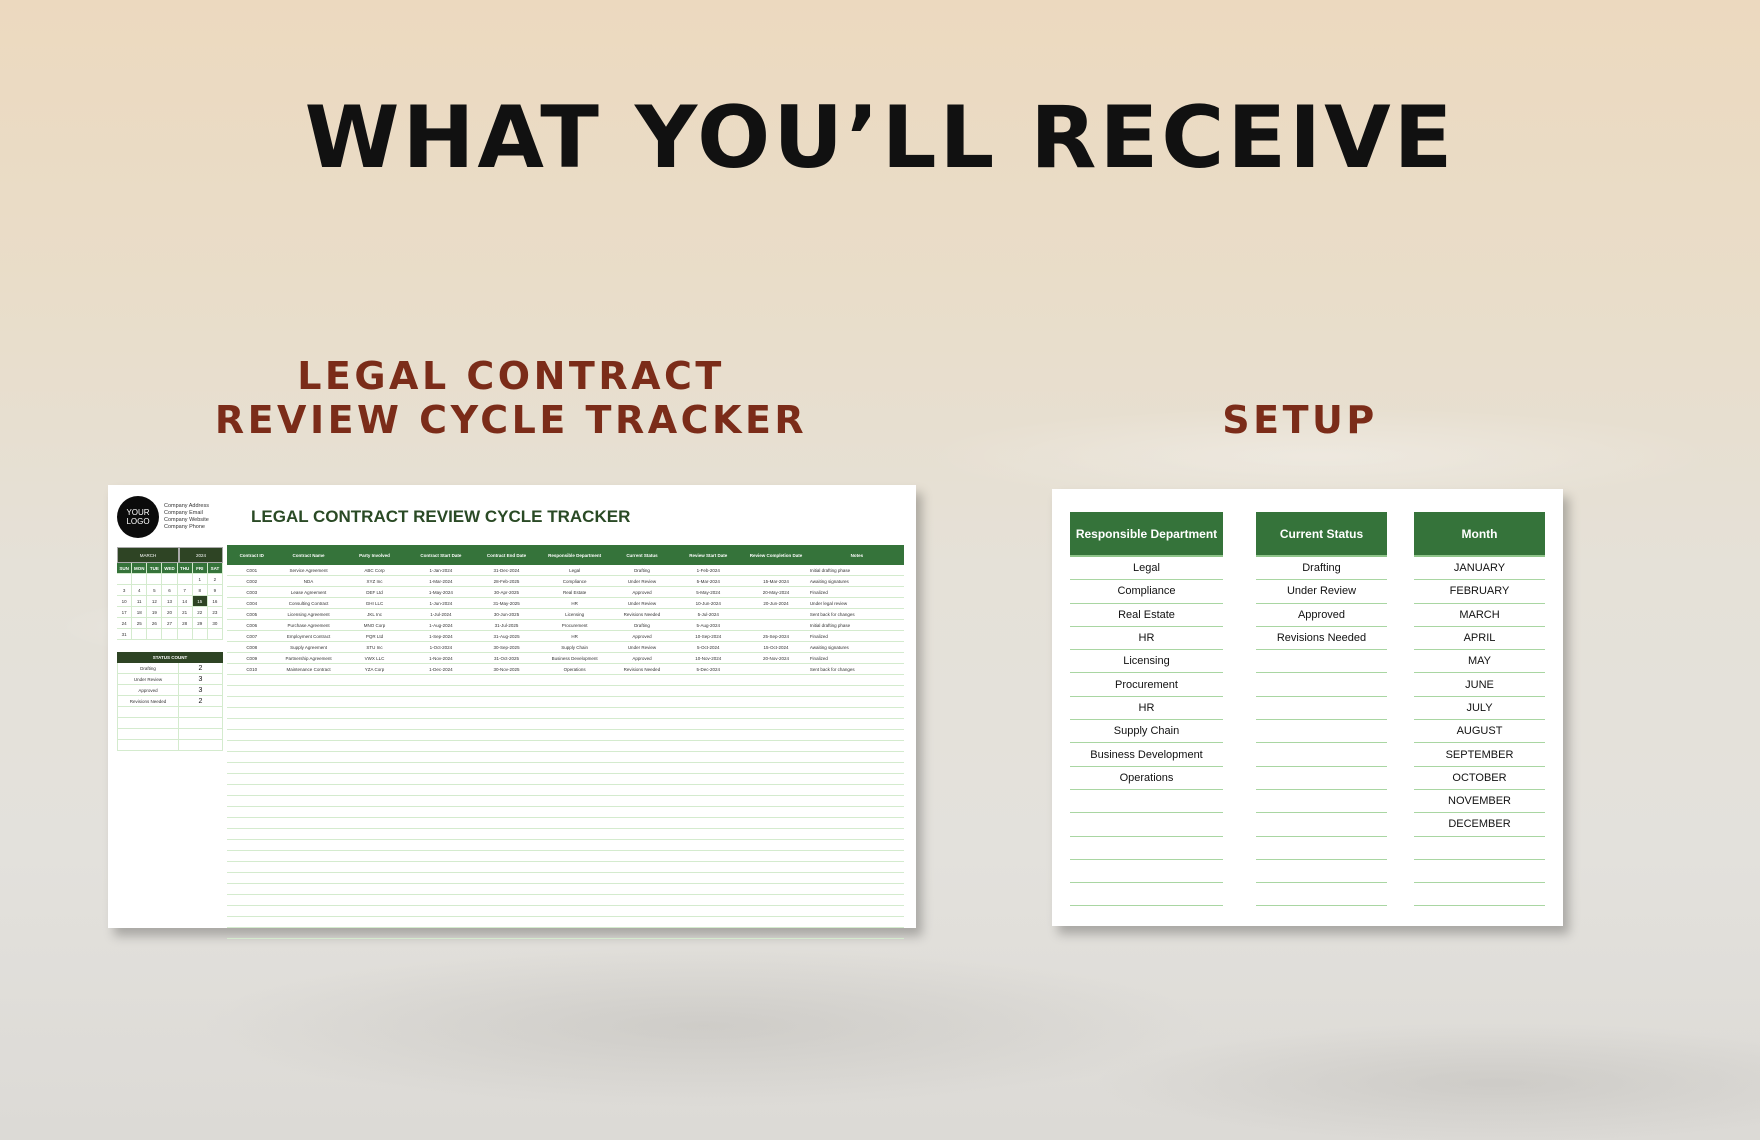  I want to click on table-cell: NDA, so click(308, 581).